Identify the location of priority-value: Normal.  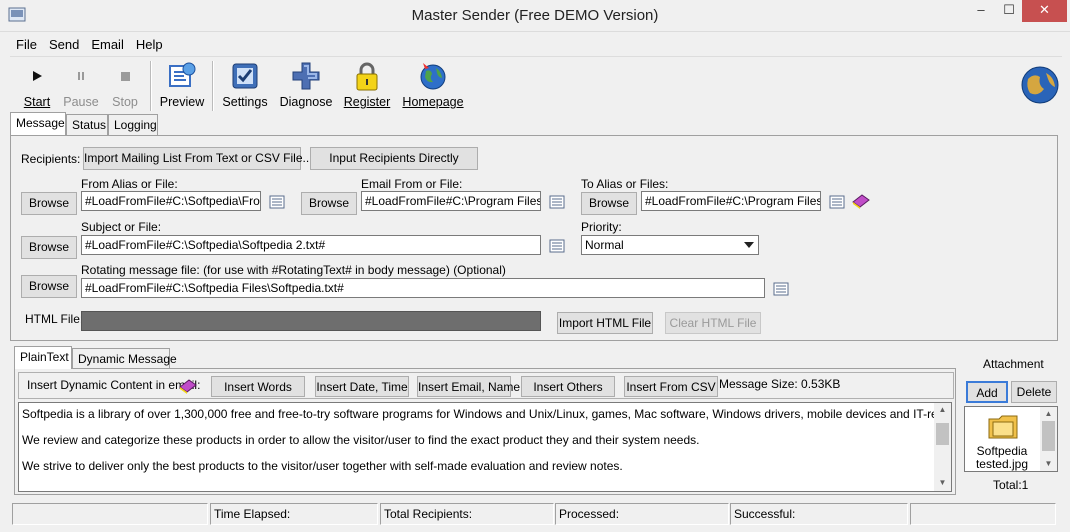
(604, 245).